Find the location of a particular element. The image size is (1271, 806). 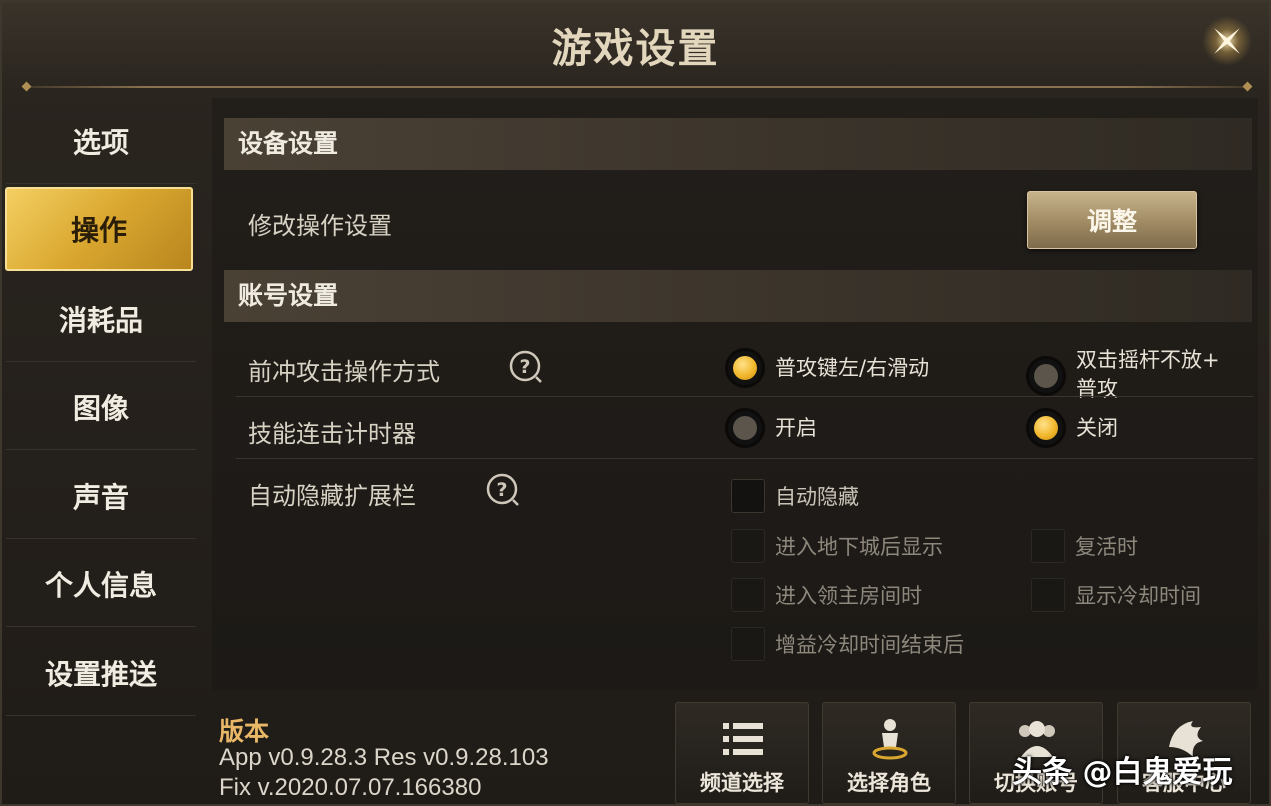

settings-sidebar: 选项 操作 消耗品 图像 声音 个人信息 设置推送 is located at coordinates (100, 408).